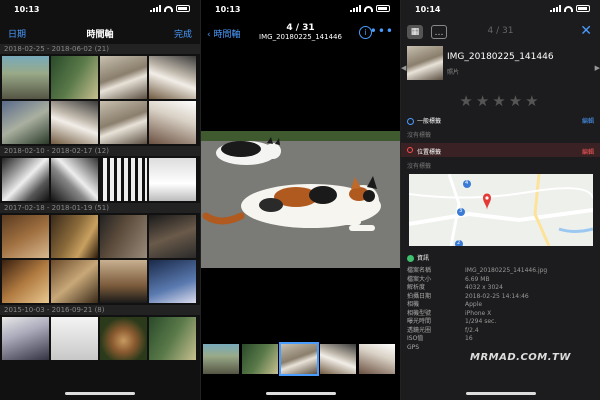 The height and width of the screenshot is (400, 600). I want to click on done-button: 完成, so click(183, 33).